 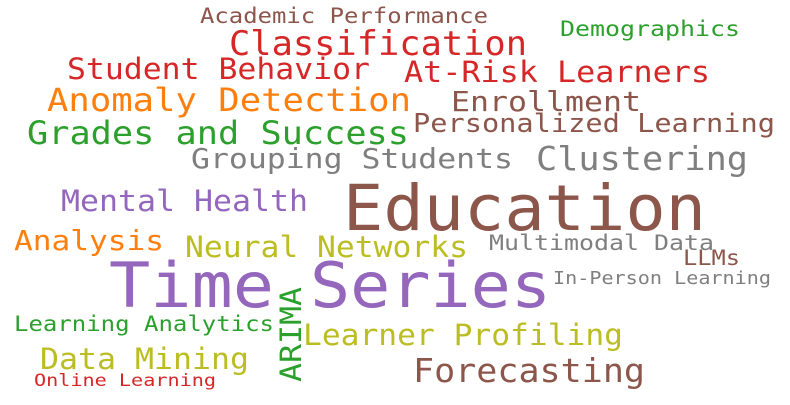 What do you see at coordinates (557, 72) in the screenshot?
I see `word-at-risk-learners: At-Risk Learners` at bounding box center [557, 72].